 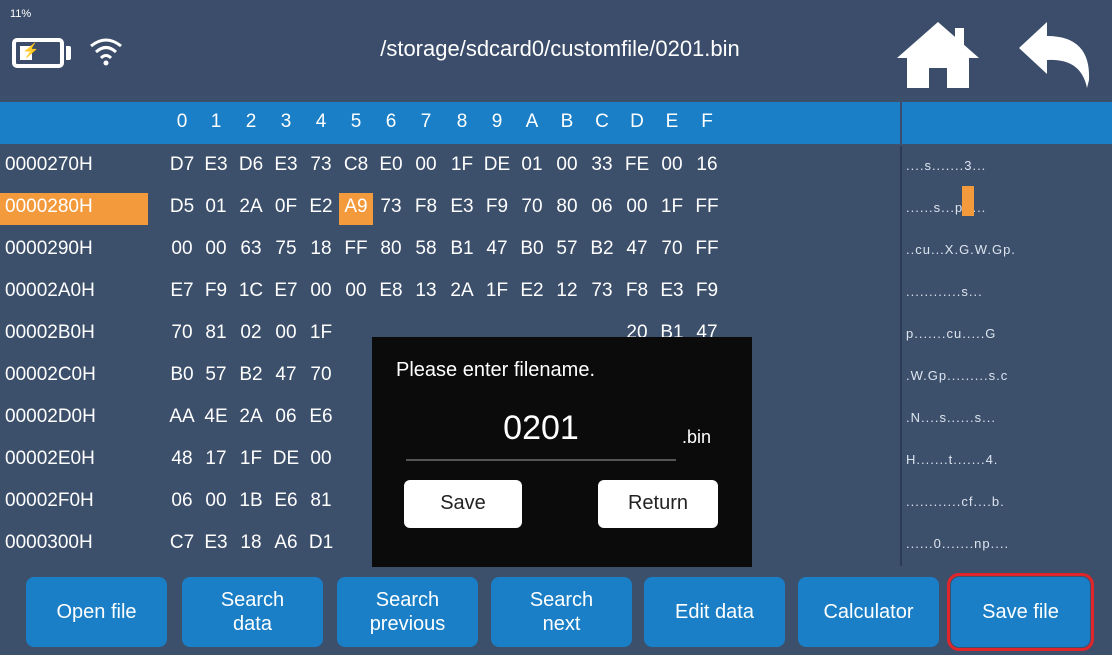 I want to click on hex-byte-cell: 16, so click(x=707, y=167).